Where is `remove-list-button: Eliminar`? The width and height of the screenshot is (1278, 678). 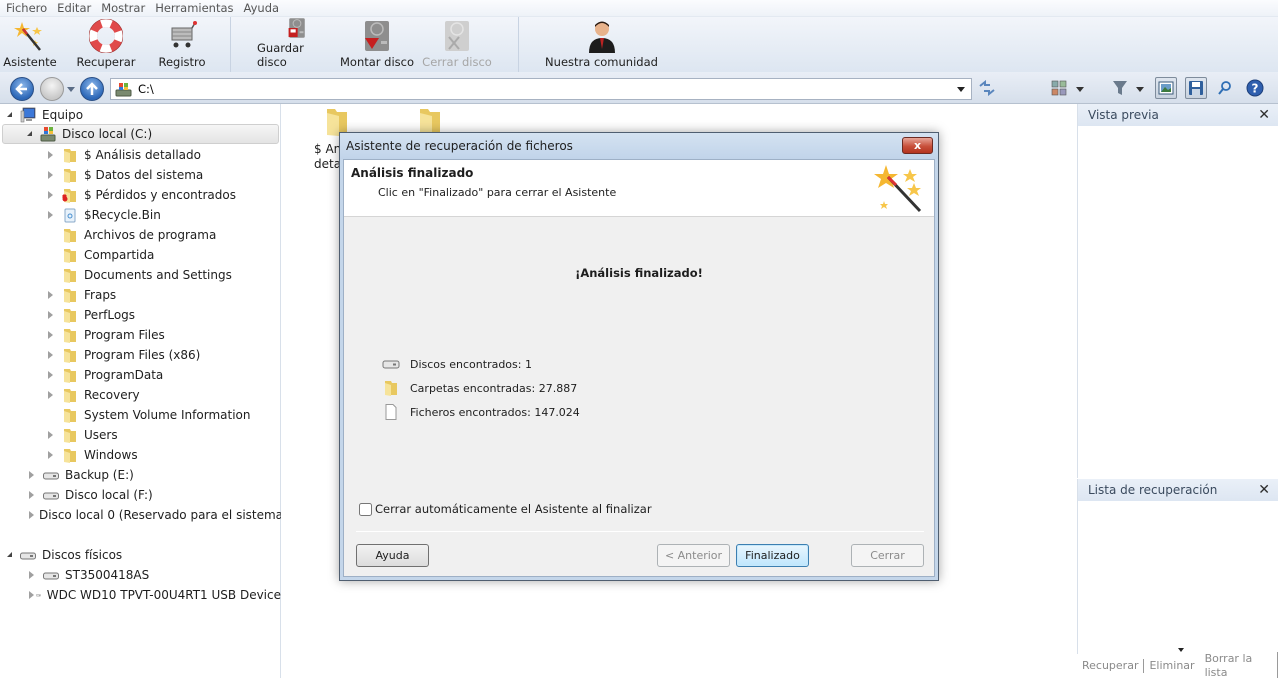 remove-list-button: Eliminar is located at coordinates (1171, 666).